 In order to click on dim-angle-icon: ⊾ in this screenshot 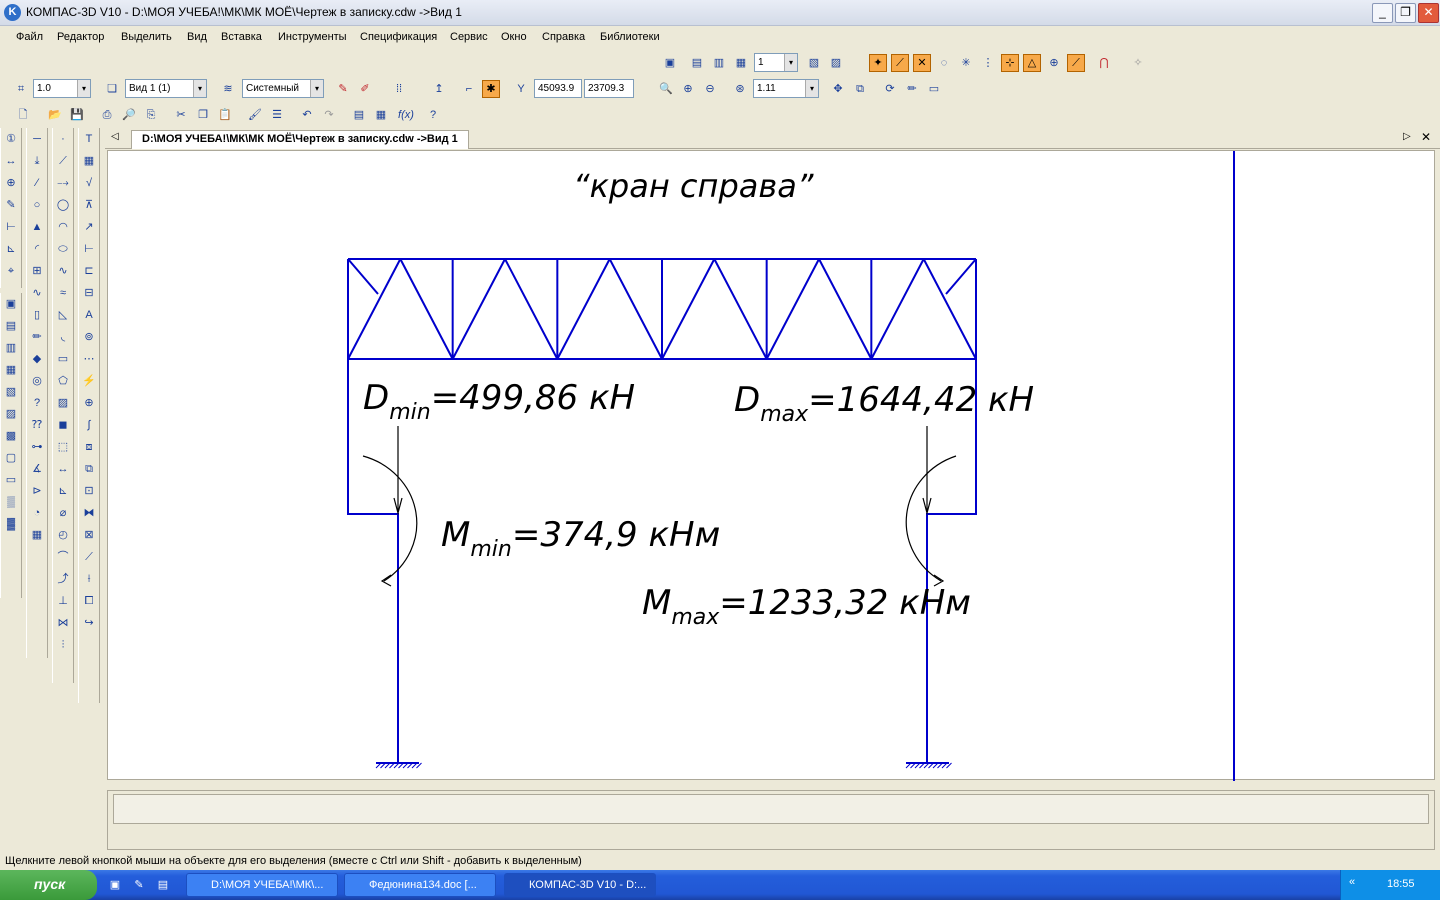, I will do `click(63, 491)`.